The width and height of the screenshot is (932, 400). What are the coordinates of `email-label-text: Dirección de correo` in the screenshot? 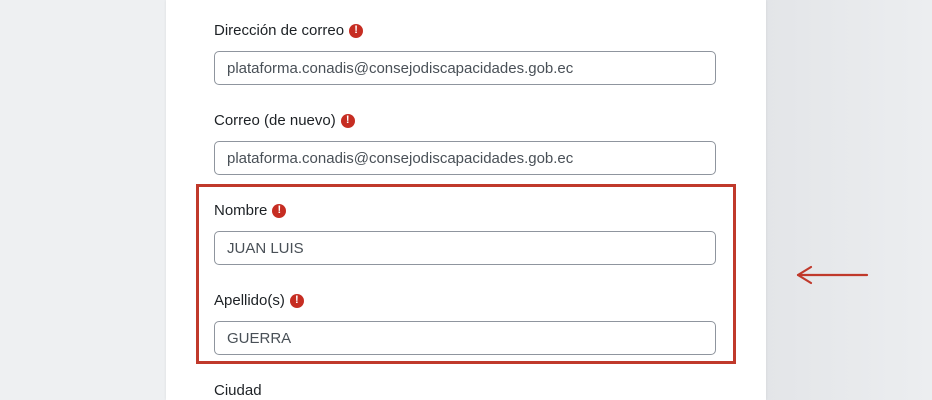 It's located at (279, 30).